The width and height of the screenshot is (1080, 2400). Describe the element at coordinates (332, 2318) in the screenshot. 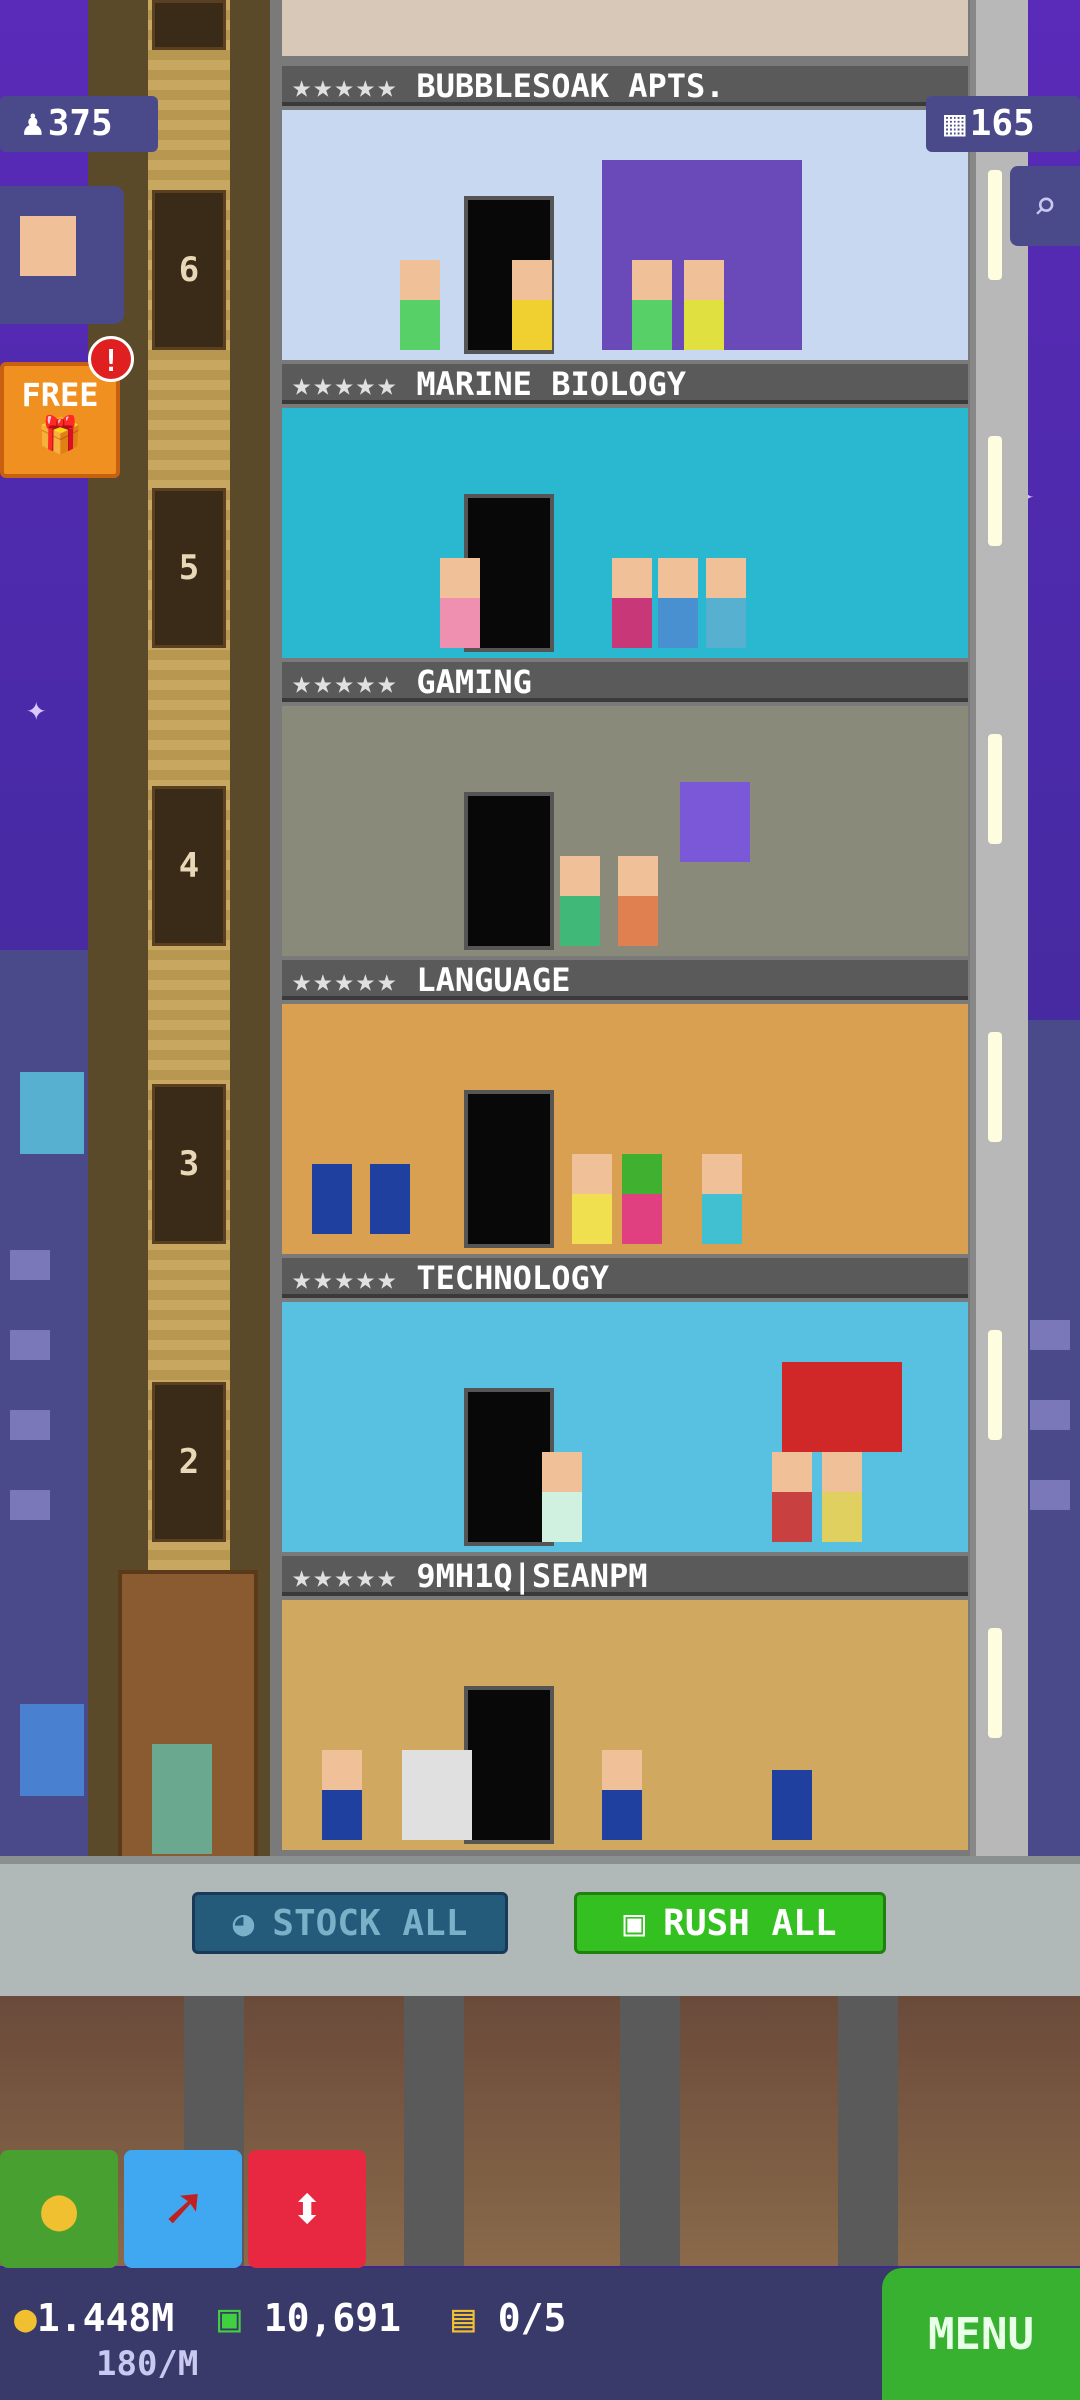

I see `bux-value: 10,691` at that location.